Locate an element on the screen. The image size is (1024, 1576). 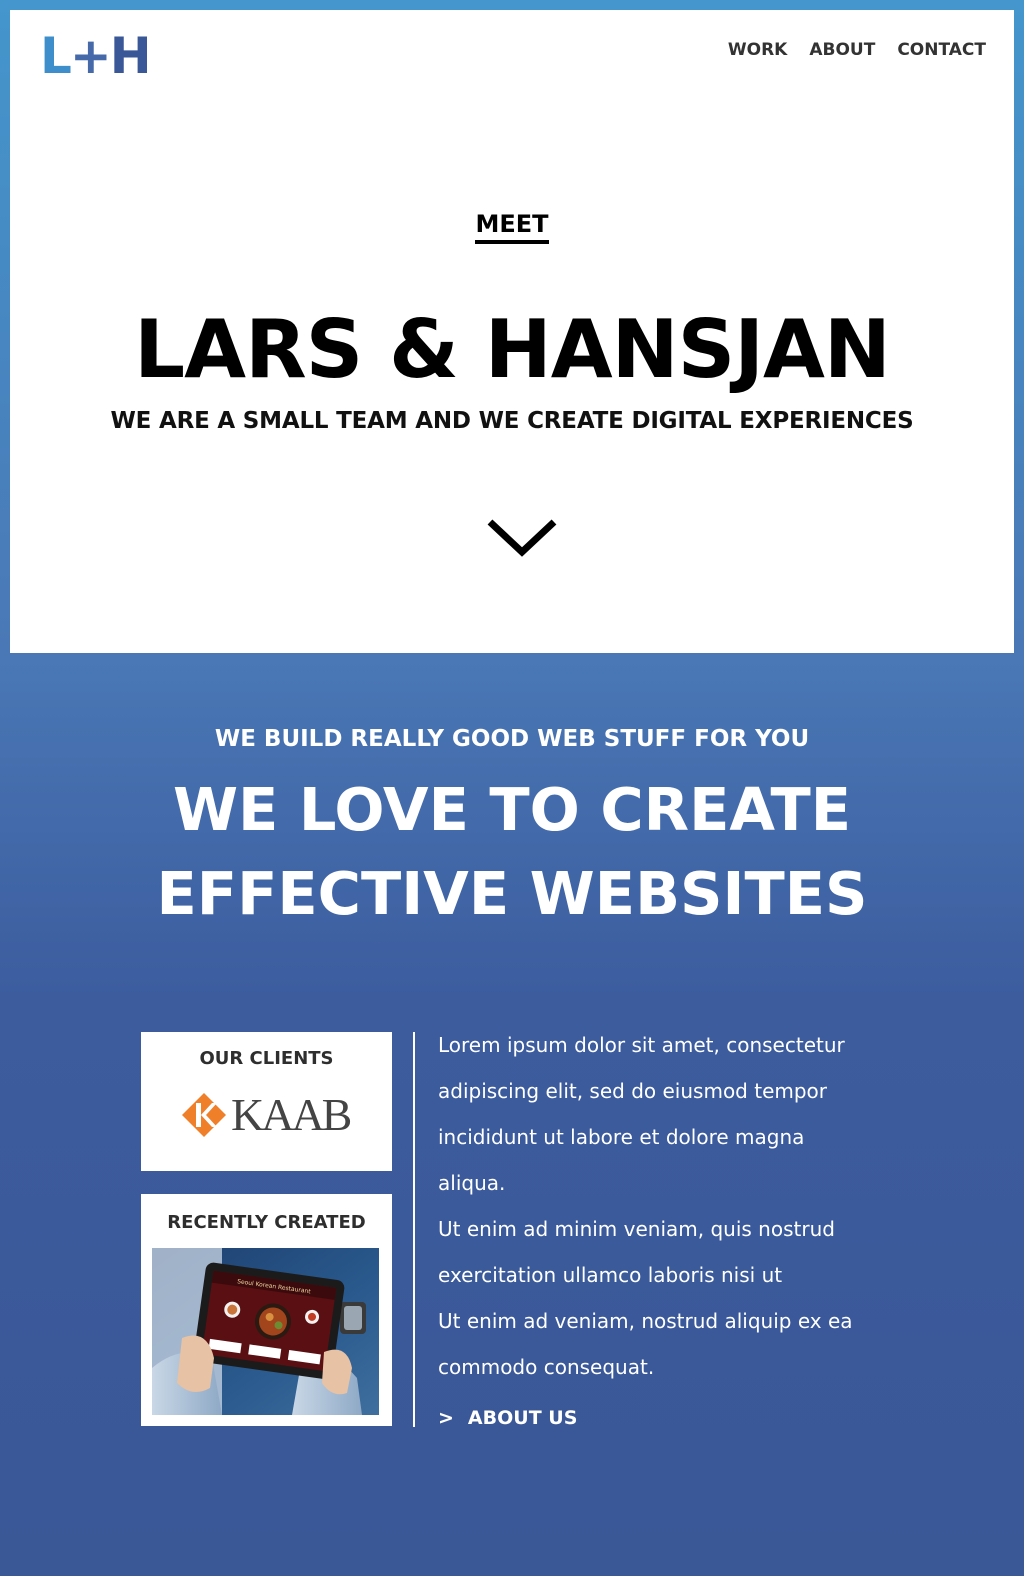
logo: L+H is located at coordinates (96, 56).